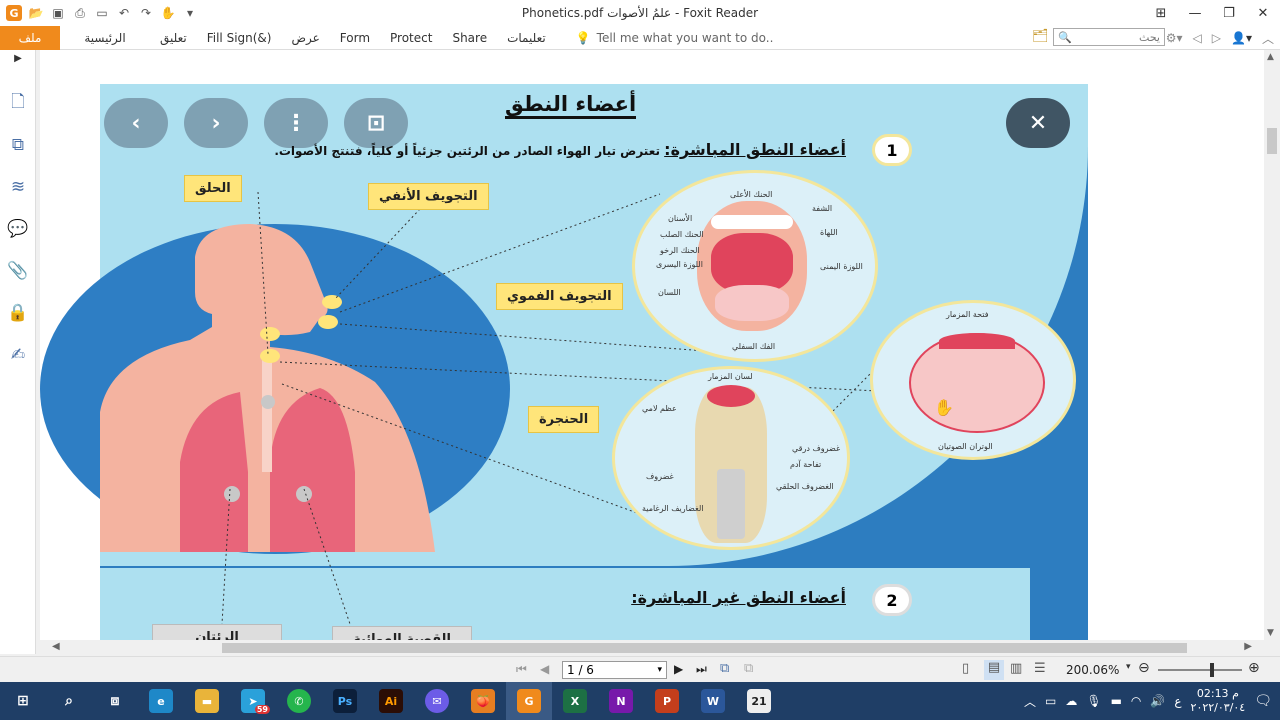  I want to click on last-page-icon: ⏭, so click(701, 669).